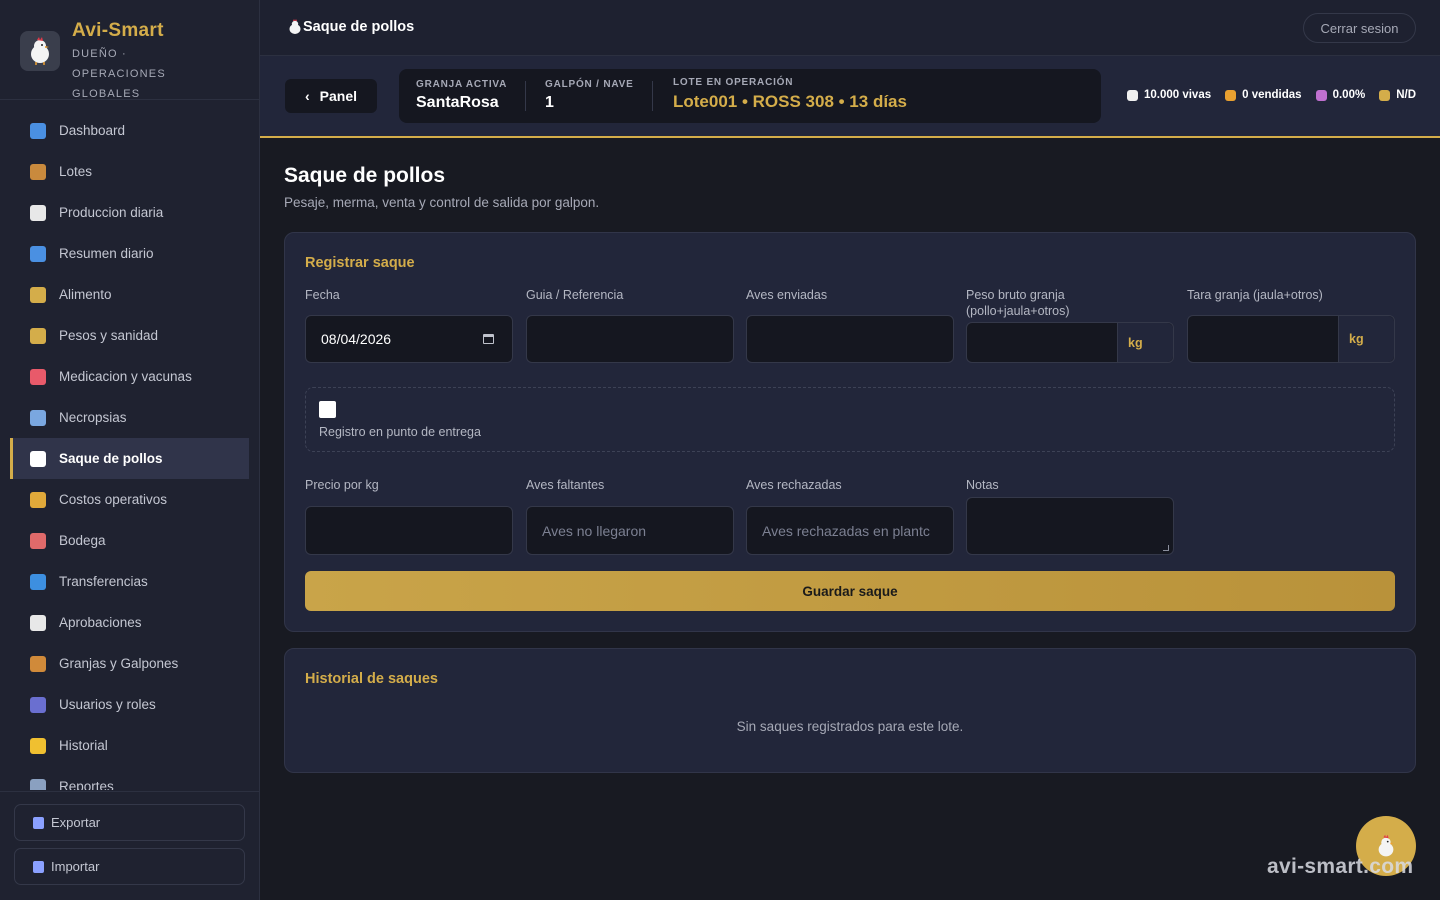 The image size is (1440, 900). I want to click on sidebar-item-transferencias: Transferencias, so click(129, 581).